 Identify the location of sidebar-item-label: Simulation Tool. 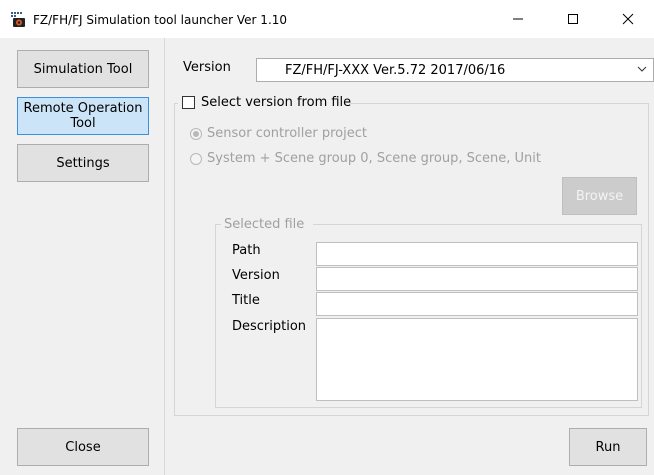
(83, 69).